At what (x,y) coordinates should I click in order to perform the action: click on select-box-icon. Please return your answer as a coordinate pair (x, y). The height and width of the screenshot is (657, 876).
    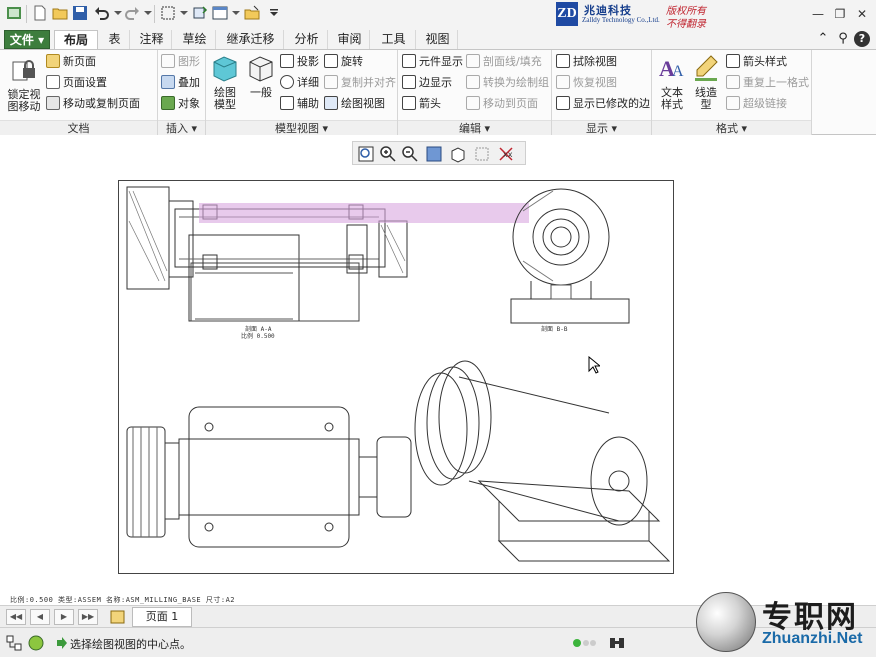
    Looking at the image, I should click on (168, 13).